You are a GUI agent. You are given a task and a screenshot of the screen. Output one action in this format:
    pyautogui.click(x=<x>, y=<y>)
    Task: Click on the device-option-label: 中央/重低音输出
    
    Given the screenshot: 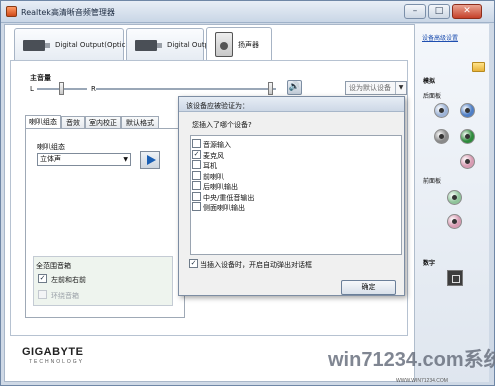 What is the action you would take?
    pyautogui.click(x=229, y=197)
    